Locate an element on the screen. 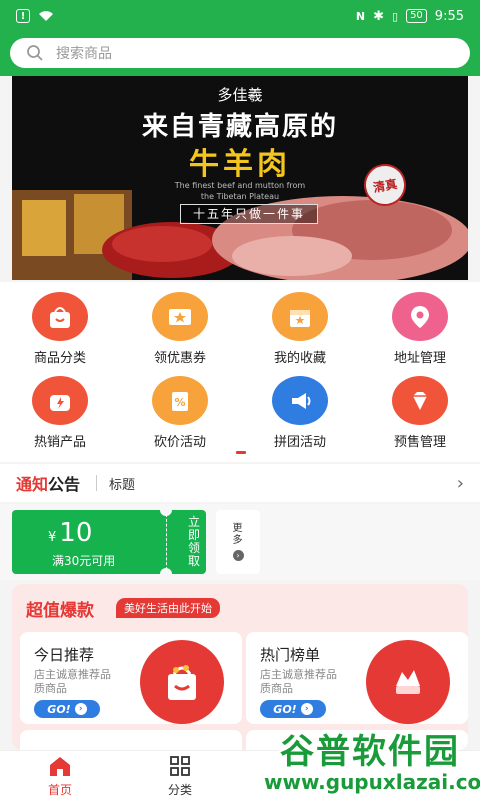 This screenshot has height=800, width=480. coupon-claim-button: 立即领取 is located at coordinates (195, 542).